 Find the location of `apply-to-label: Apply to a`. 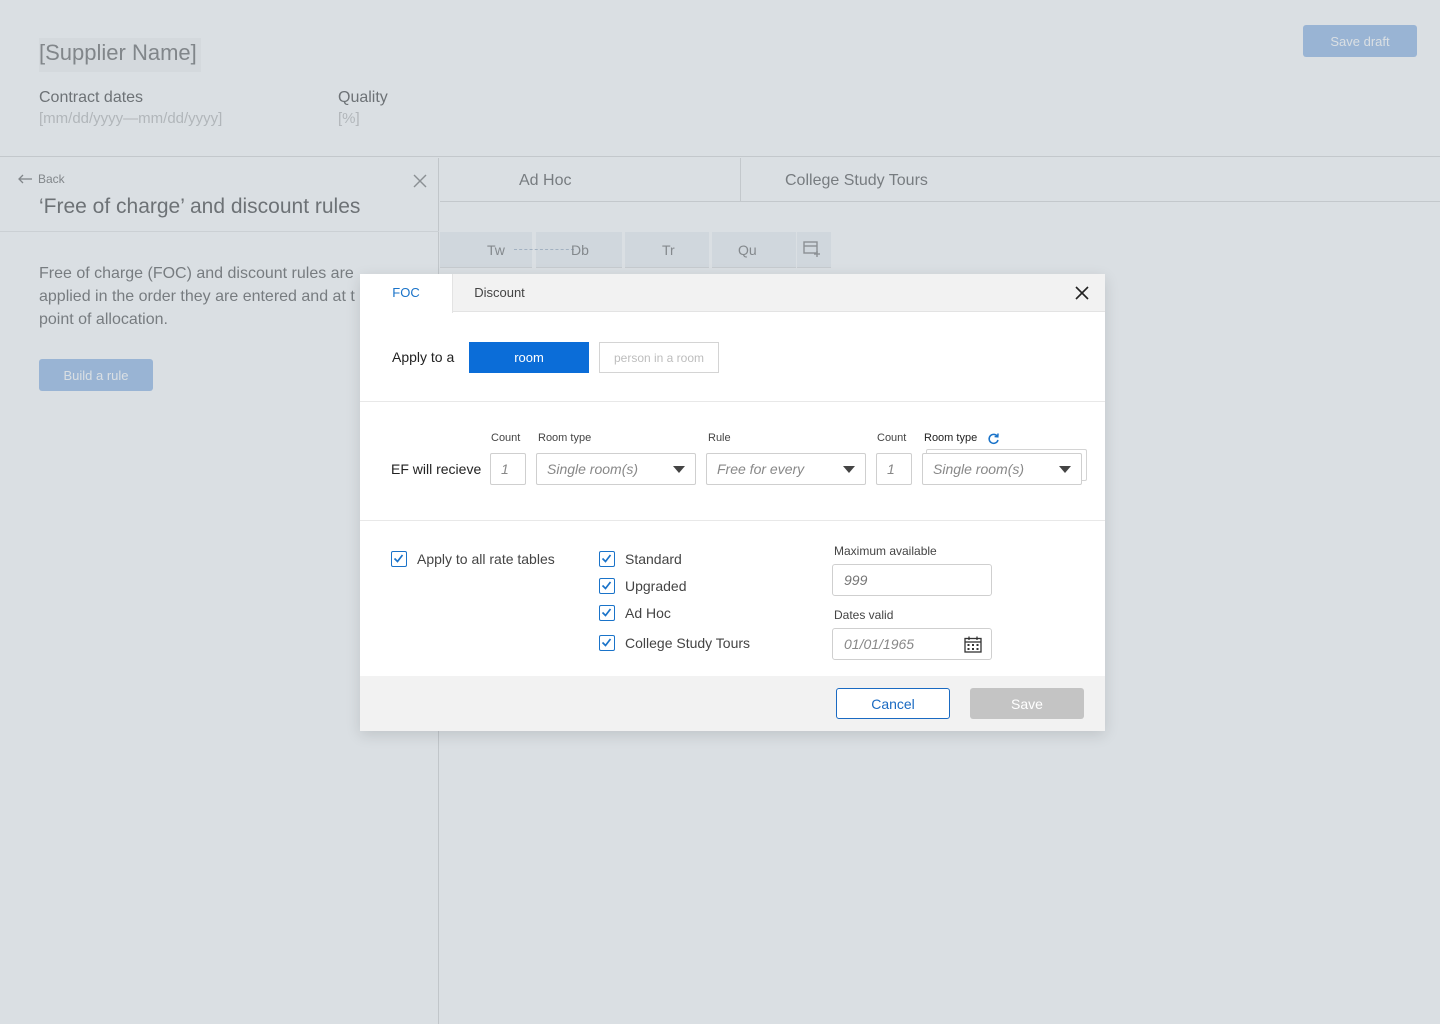

apply-to-label: Apply to a is located at coordinates (423, 357).